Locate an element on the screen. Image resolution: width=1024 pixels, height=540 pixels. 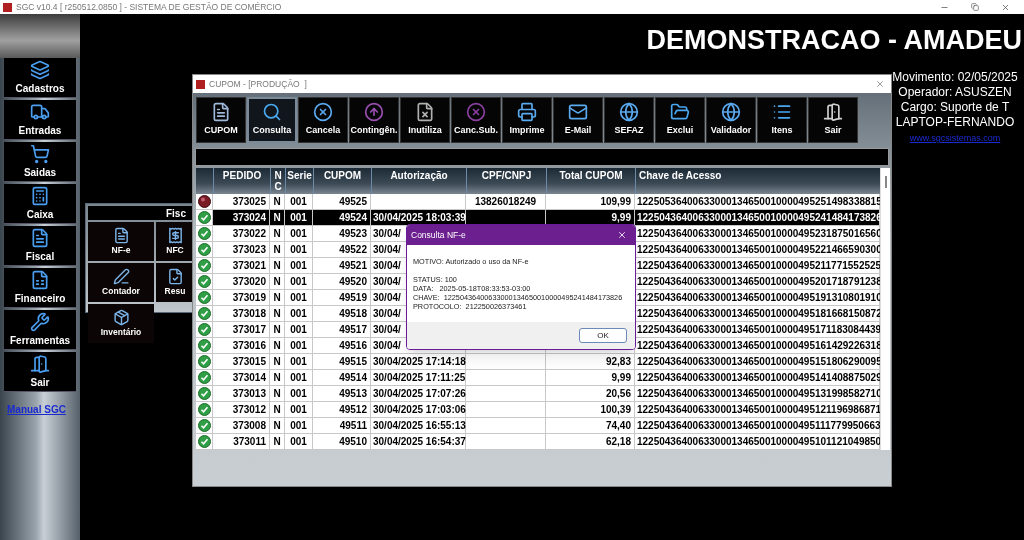
table-row: 373011 N 001 49510 30/04/2025 16:54:37 62,18 12250436400633000134650010000495101121049850 is located at coordinates (538, 442).